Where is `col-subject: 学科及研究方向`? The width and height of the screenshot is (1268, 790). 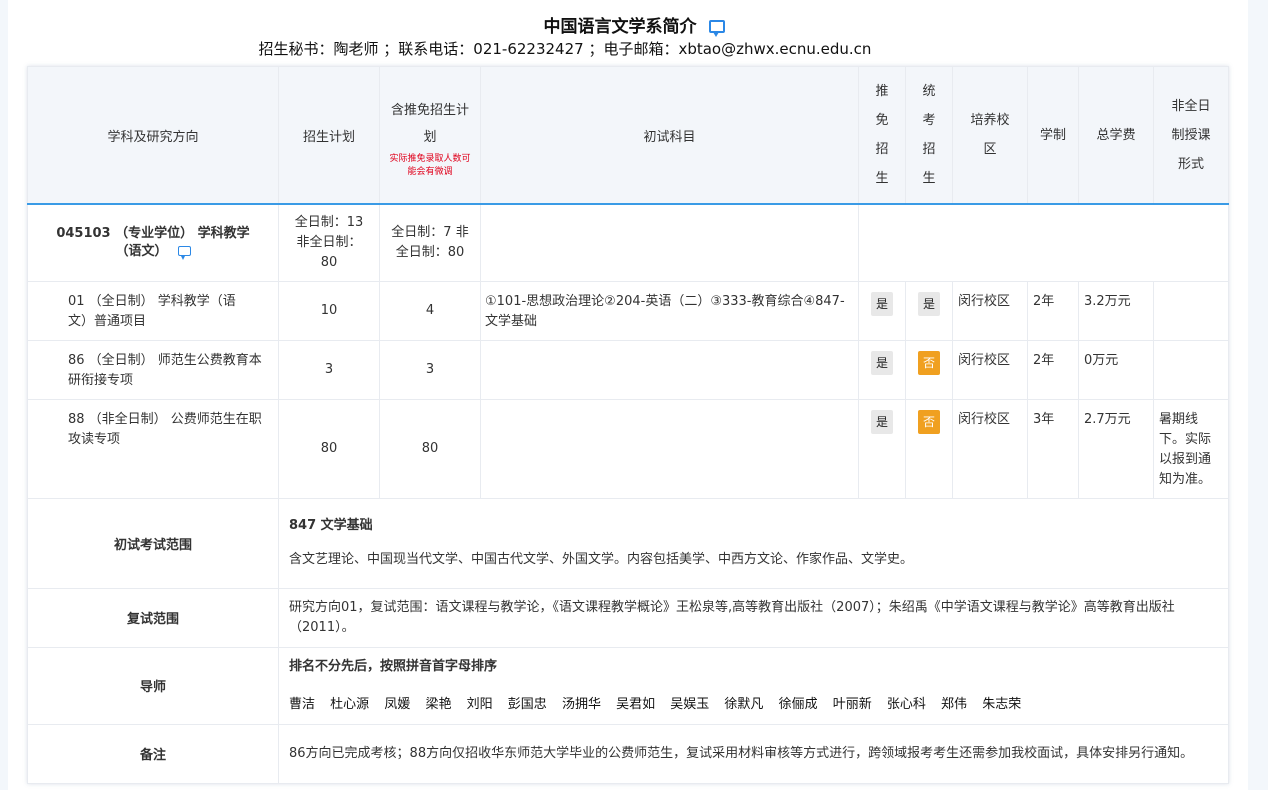
col-subject: 学科及研究方向 is located at coordinates (153, 135).